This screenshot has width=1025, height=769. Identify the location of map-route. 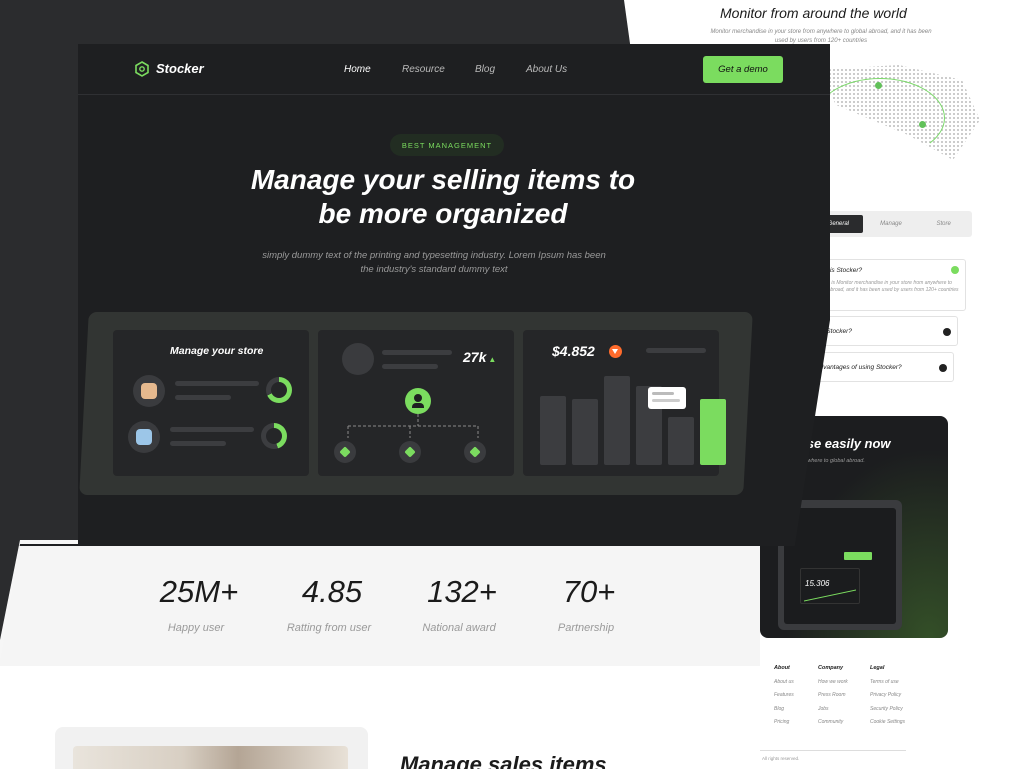
(880, 118).